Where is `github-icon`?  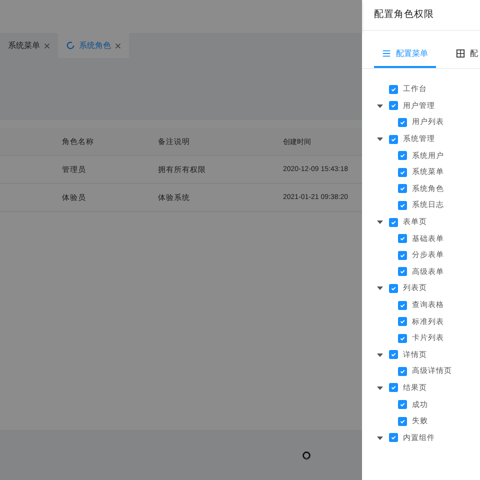
github-icon is located at coordinates (306, 455).